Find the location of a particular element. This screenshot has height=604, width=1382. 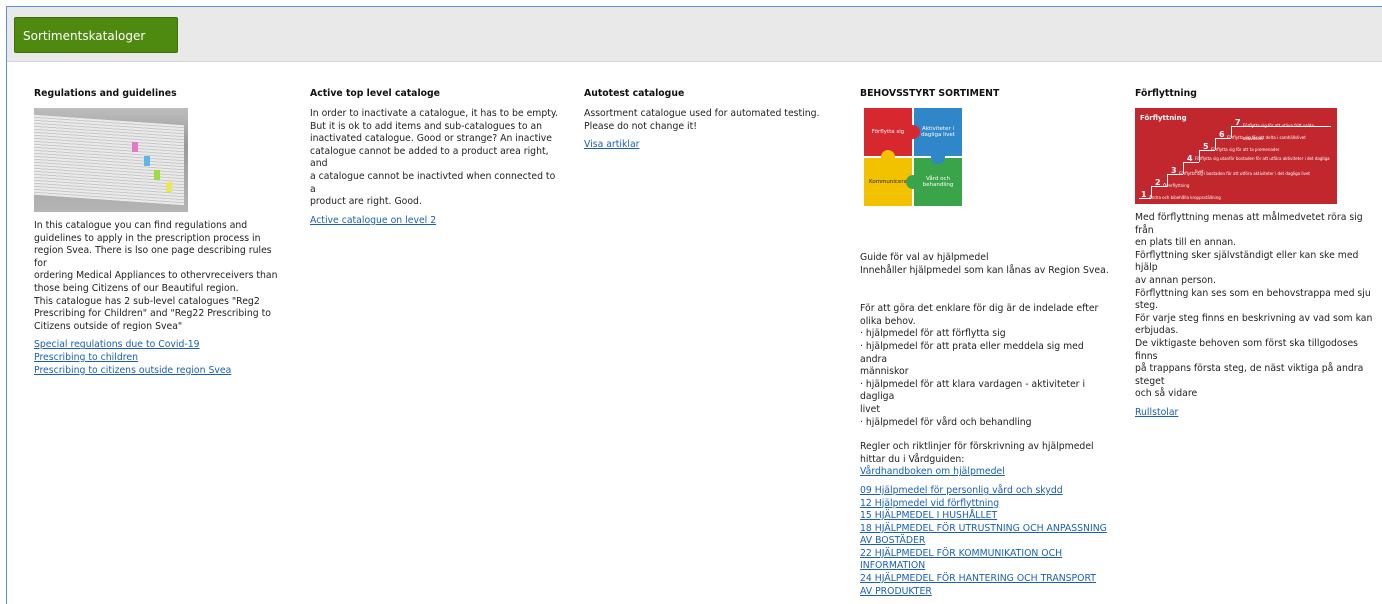

step-number: 1 is located at coordinates (1144, 194).